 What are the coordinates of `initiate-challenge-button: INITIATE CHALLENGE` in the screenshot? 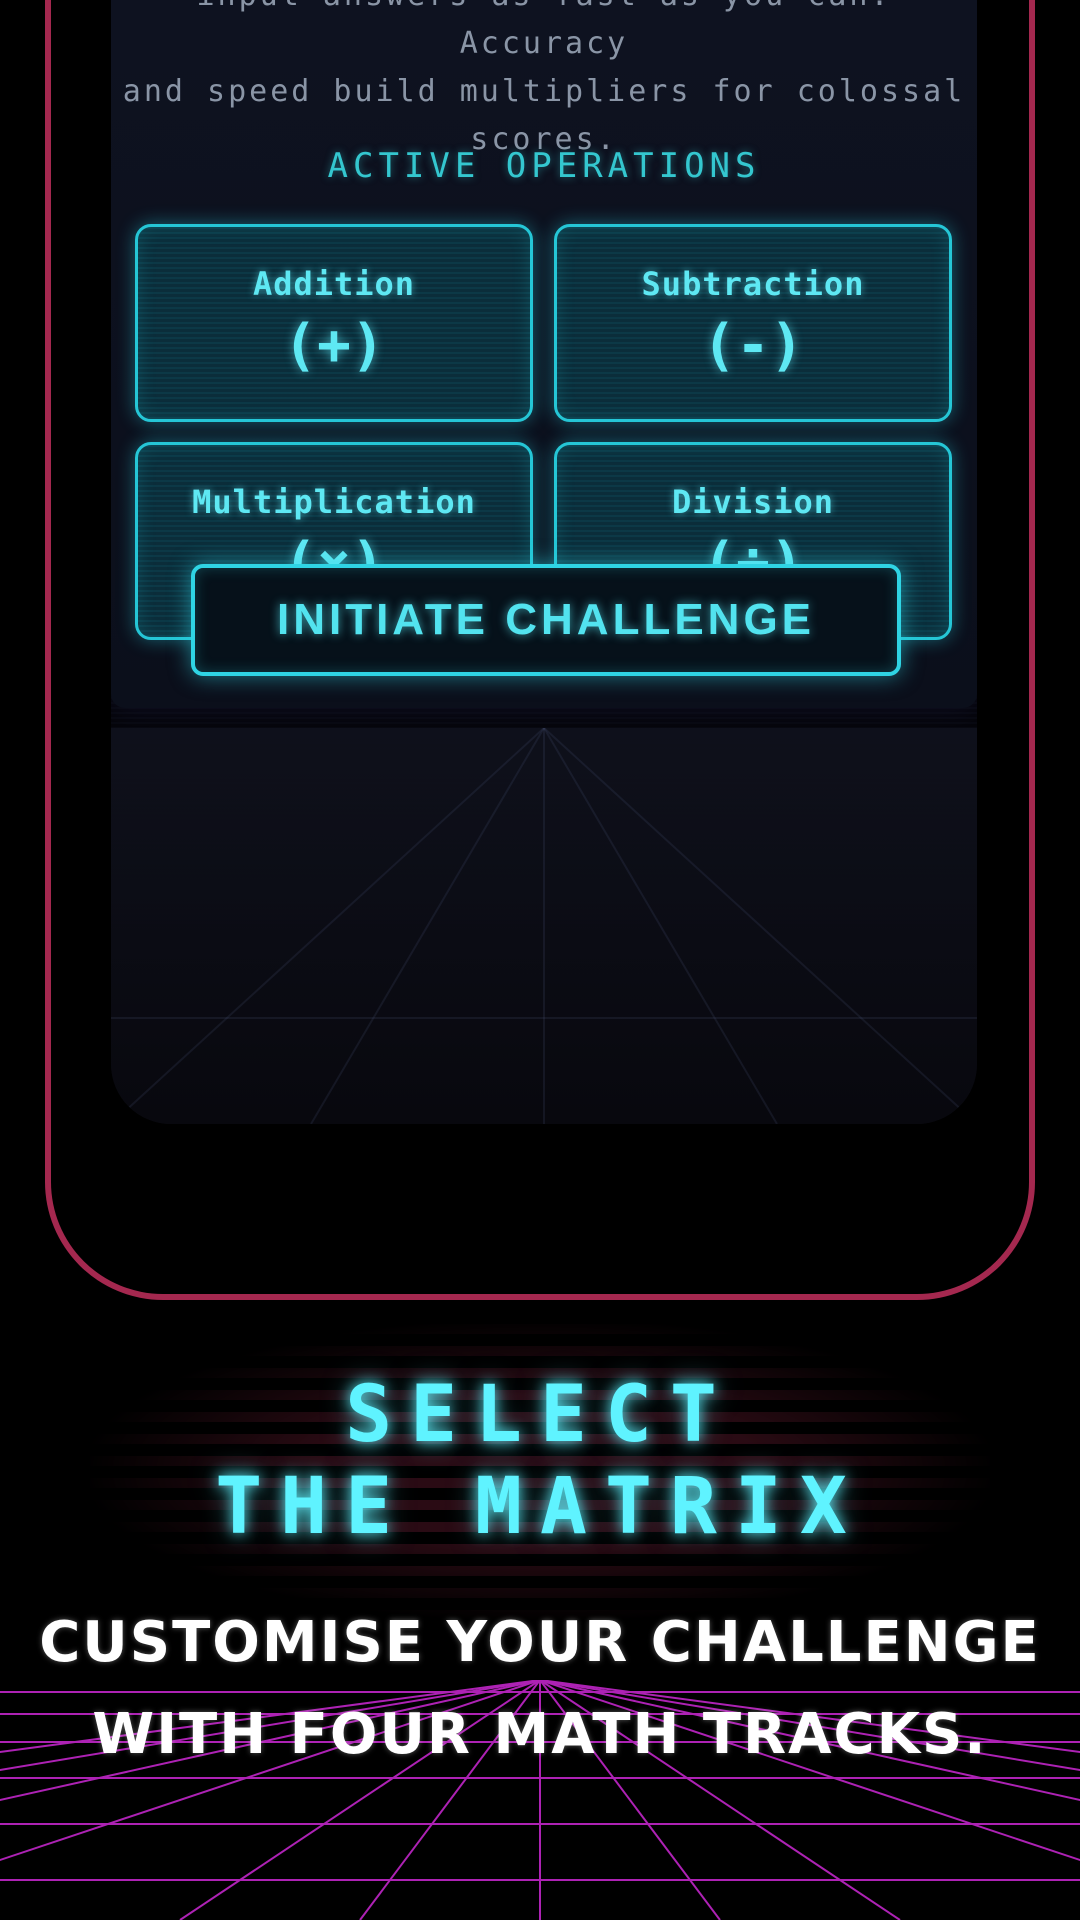 It's located at (546, 620).